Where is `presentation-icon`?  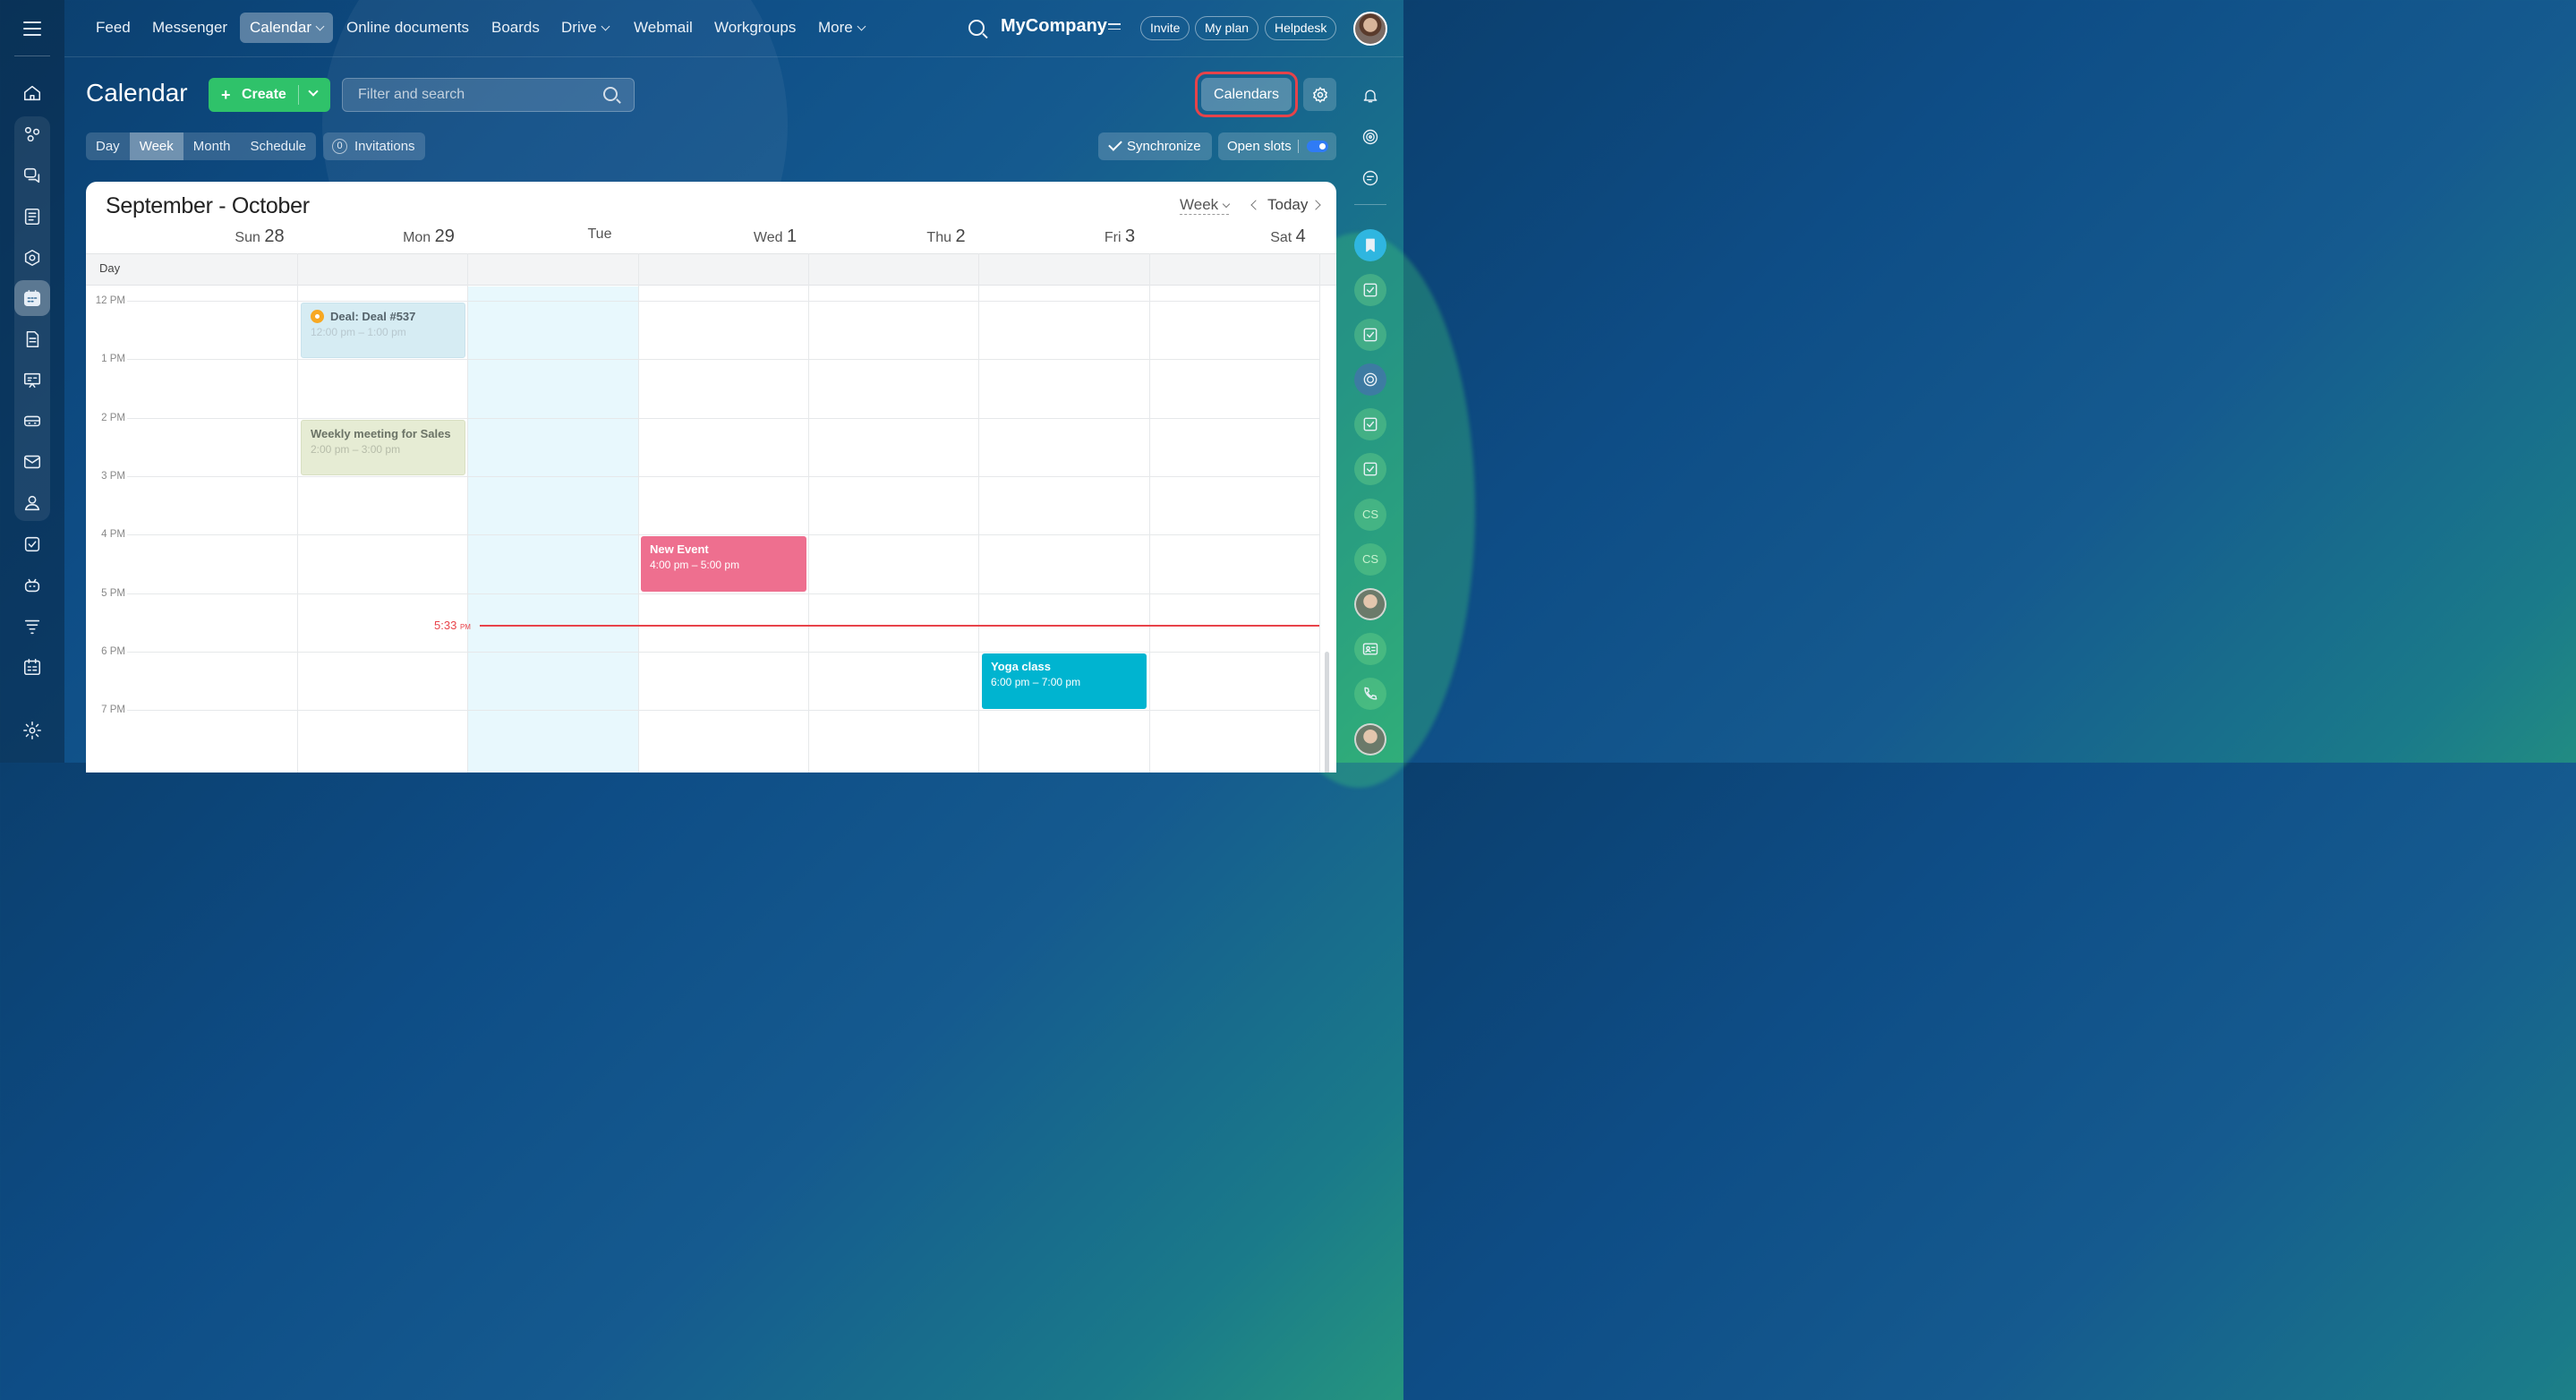 presentation-icon is located at coordinates (32, 380).